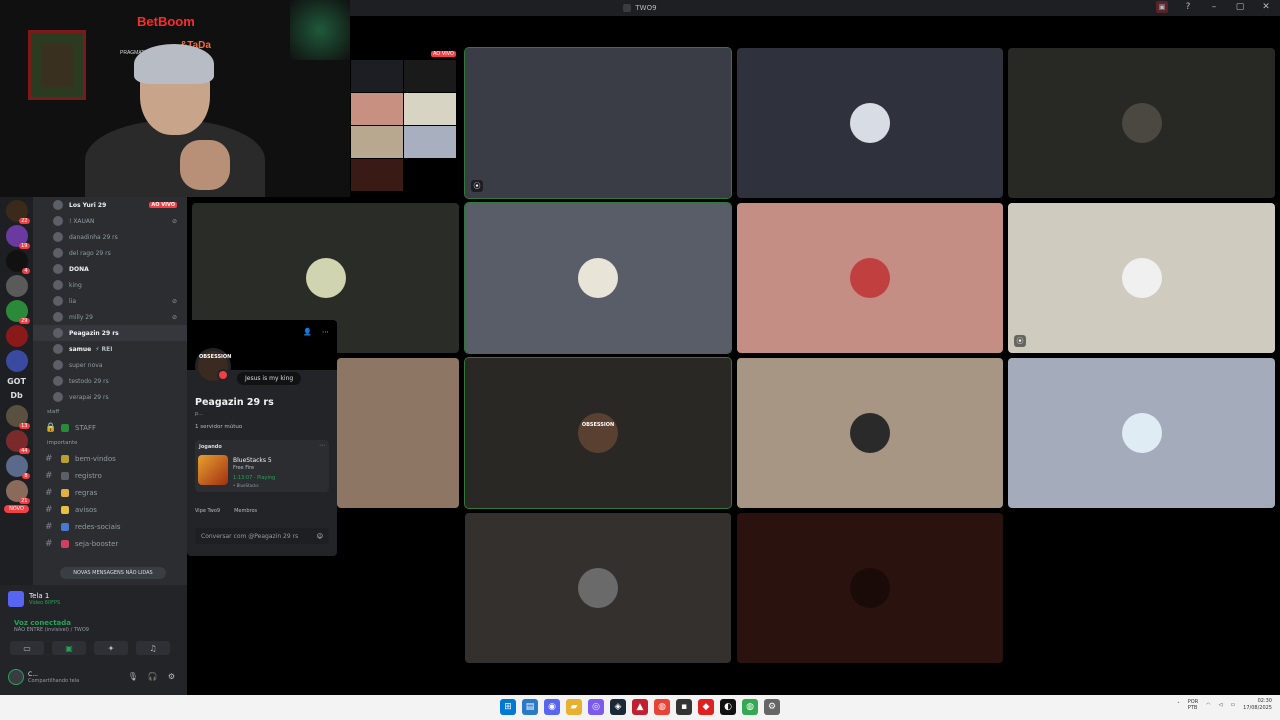  I want to click on gear-icon: ⚙, so click(171, 676).